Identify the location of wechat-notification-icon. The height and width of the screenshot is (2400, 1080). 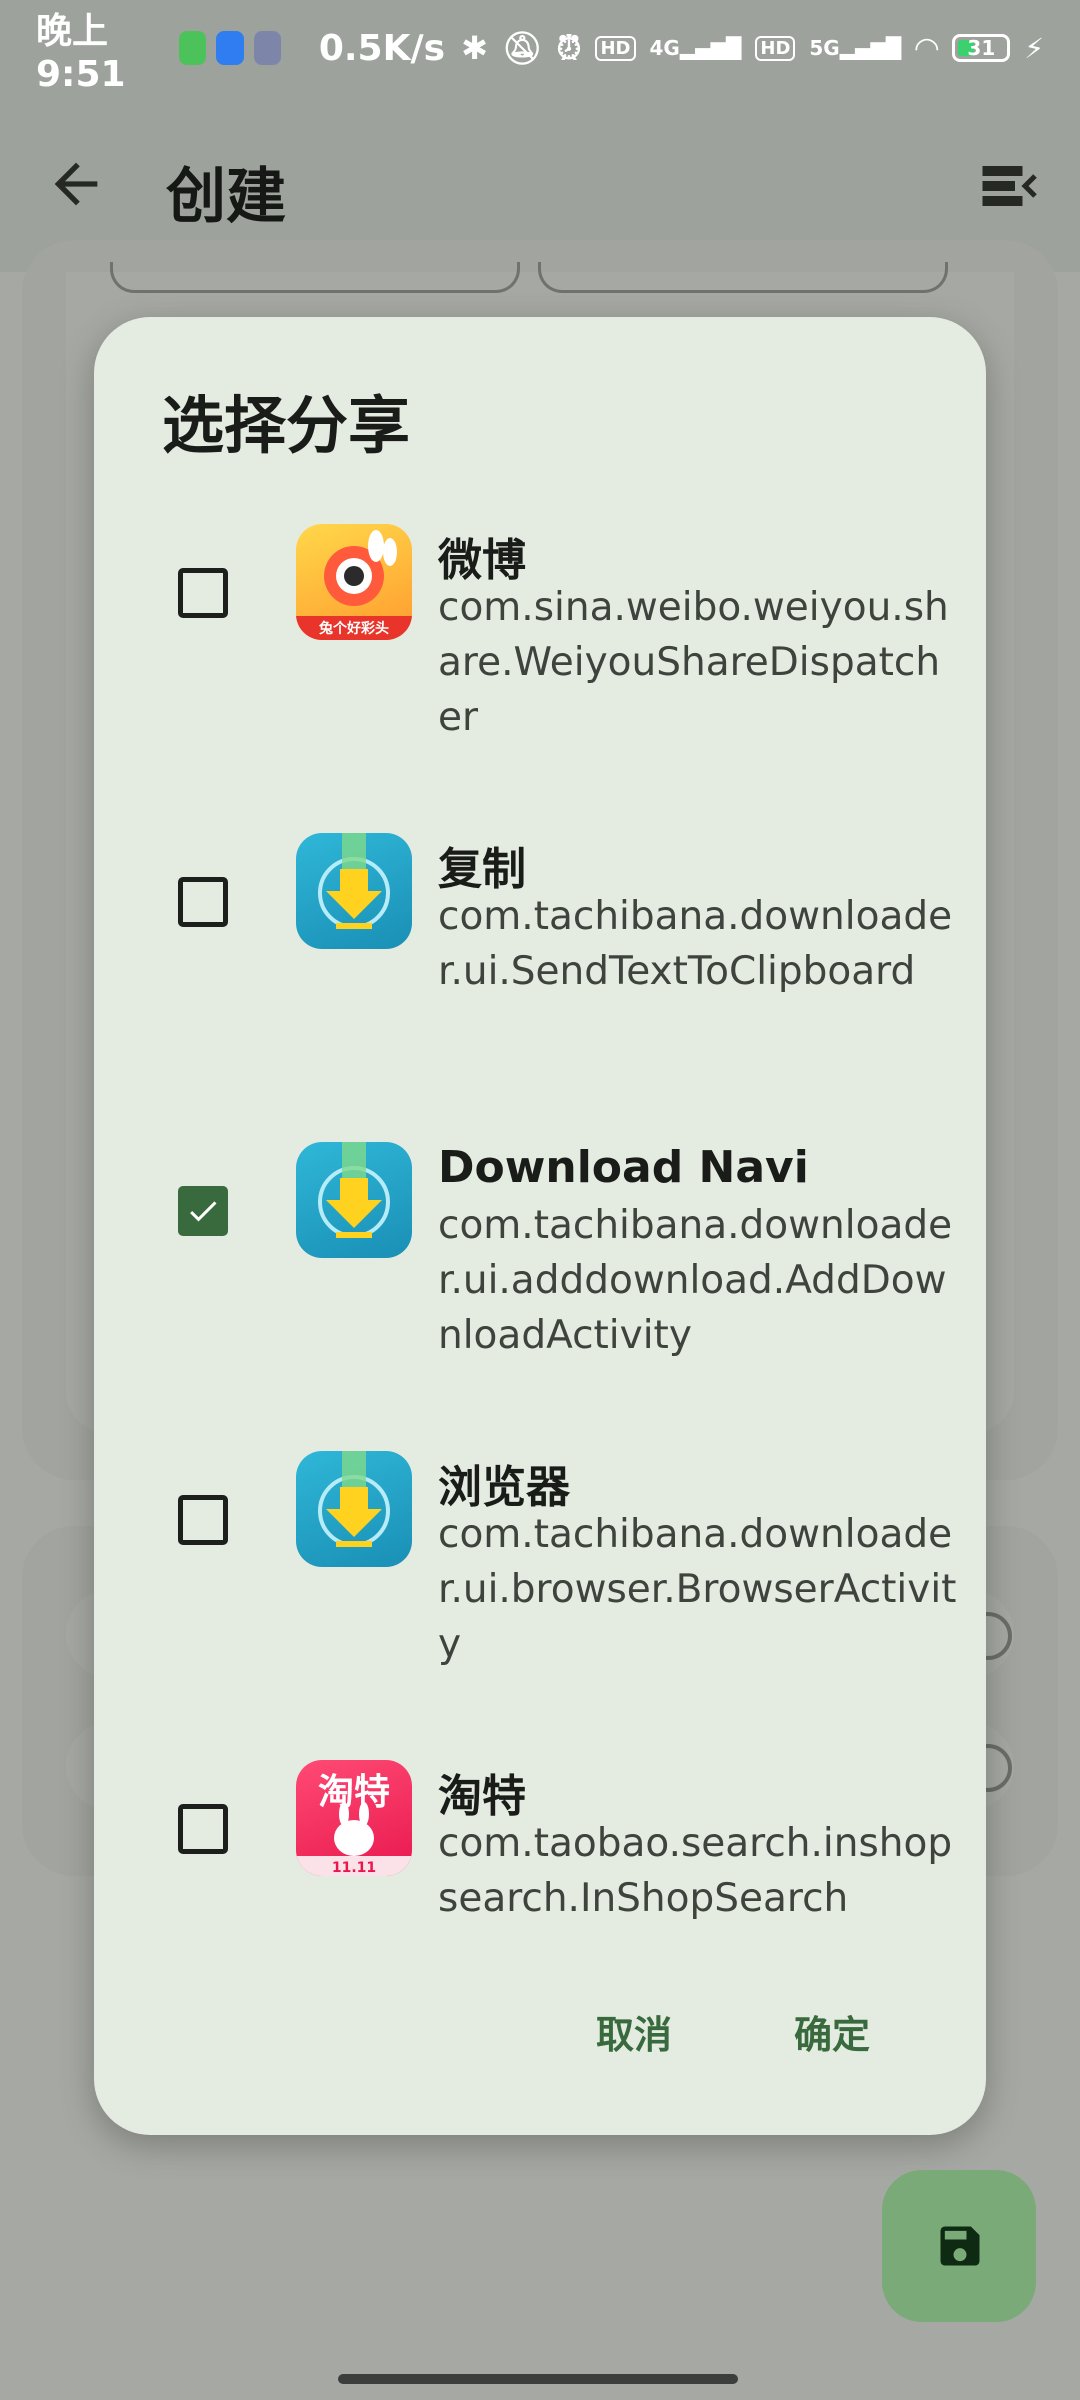
(193, 48).